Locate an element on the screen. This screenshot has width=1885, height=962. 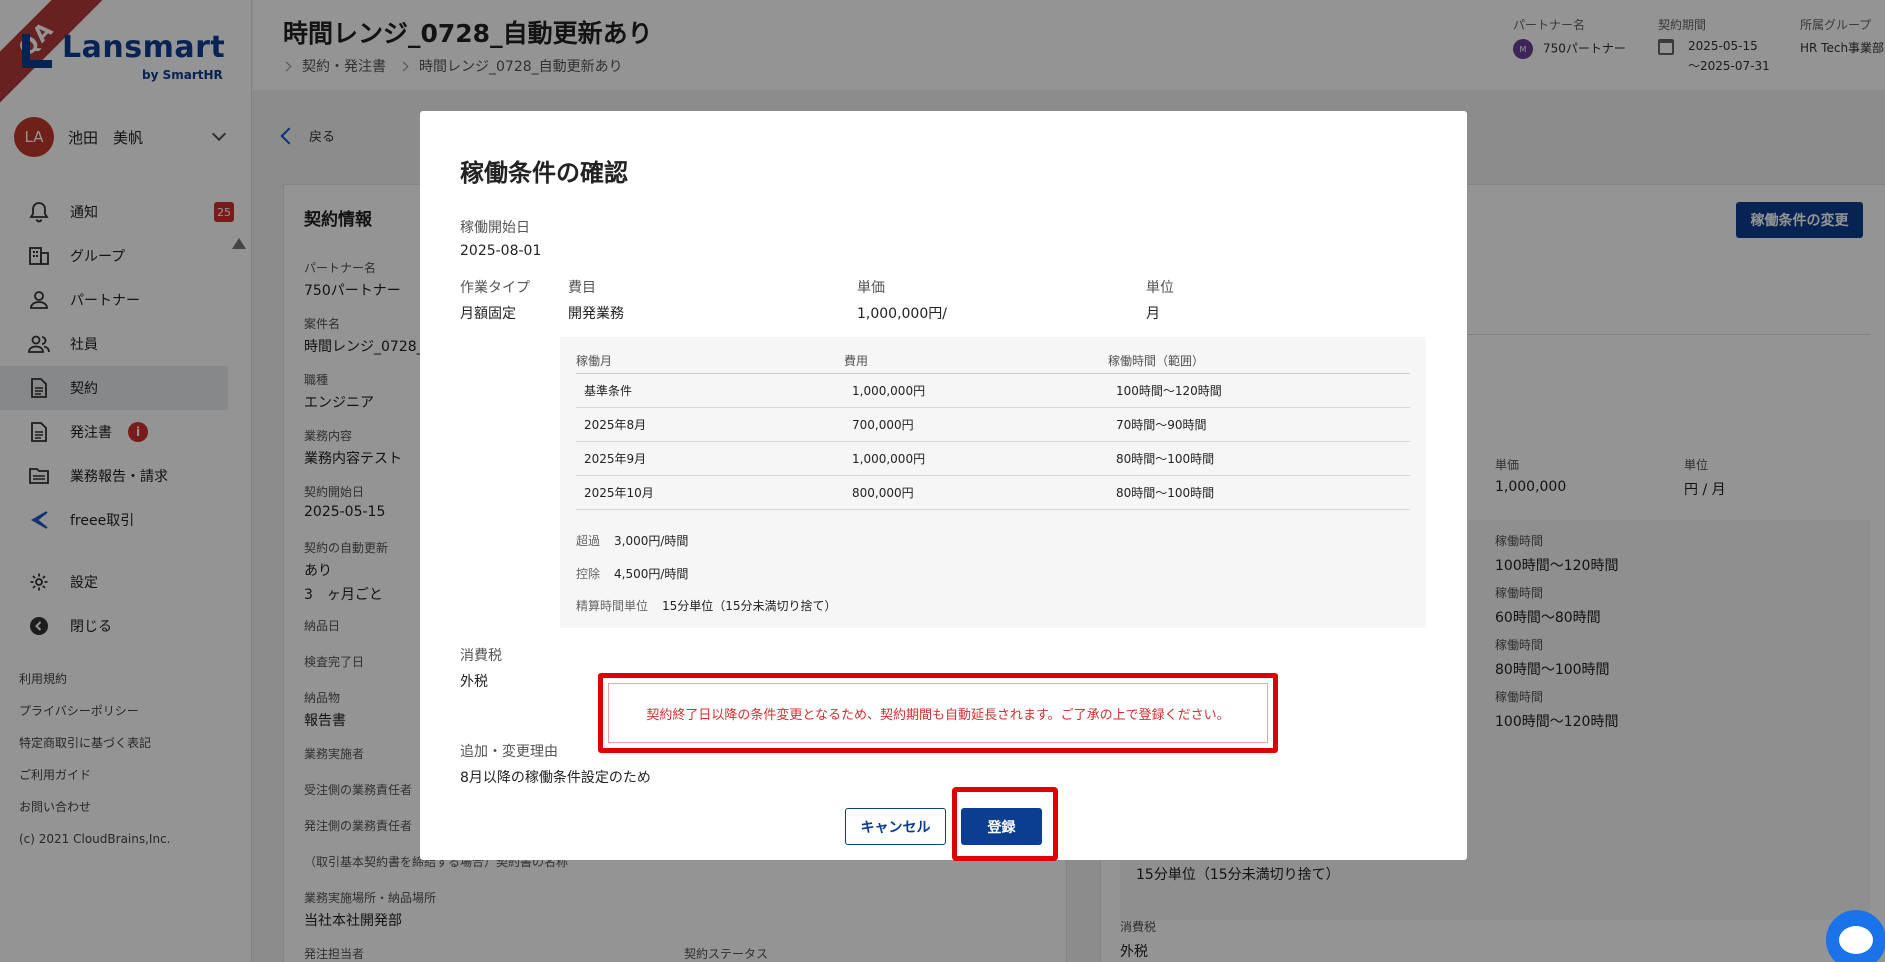
start-date-field: 稼働開始日 2025-08-01 is located at coordinates (501, 239).